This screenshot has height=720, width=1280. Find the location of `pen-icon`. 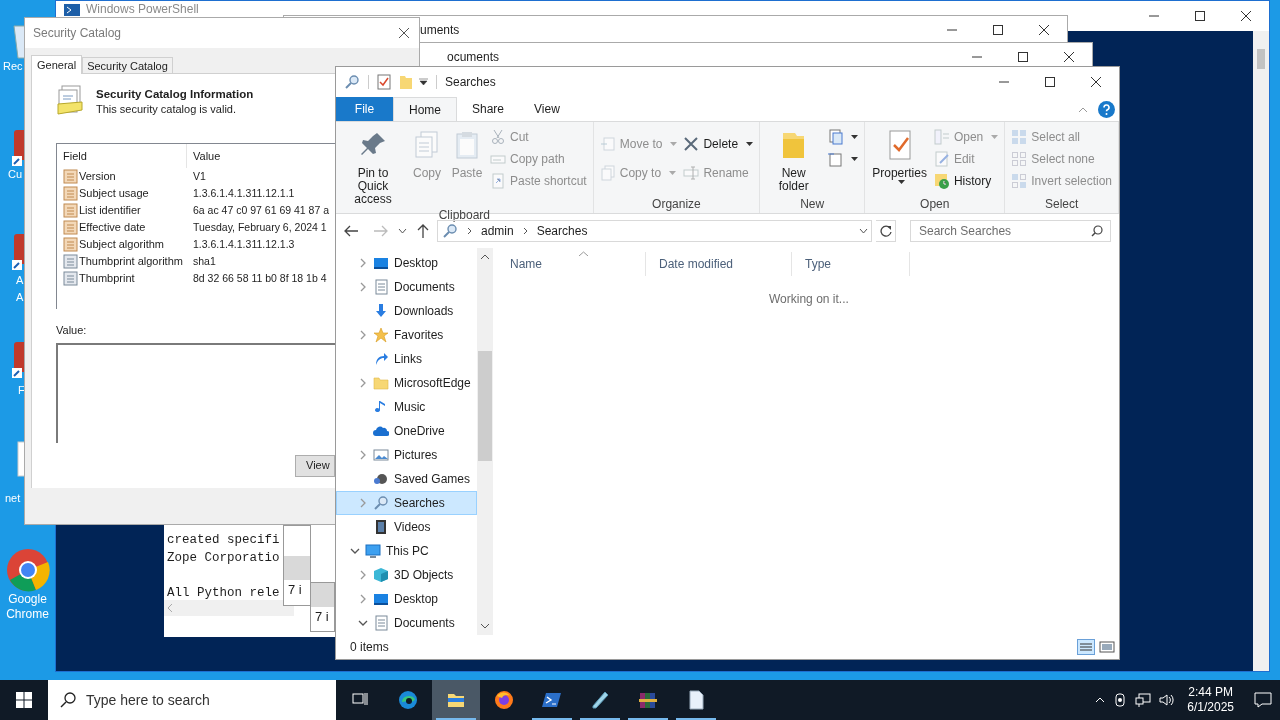

pen-icon is located at coordinates (600, 700).